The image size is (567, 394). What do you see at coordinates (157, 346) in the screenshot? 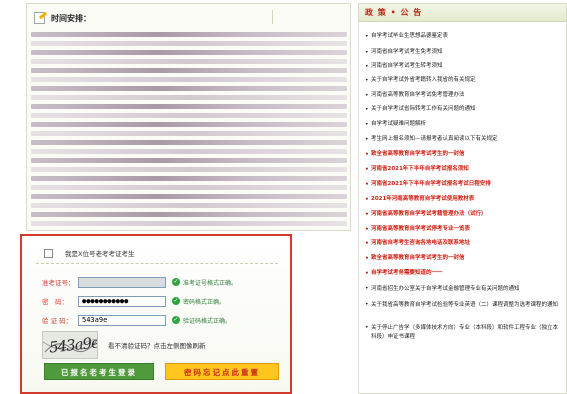
I see `captcha-refresh-tip: 看不清验证码？点击左侧图像刷新` at bounding box center [157, 346].